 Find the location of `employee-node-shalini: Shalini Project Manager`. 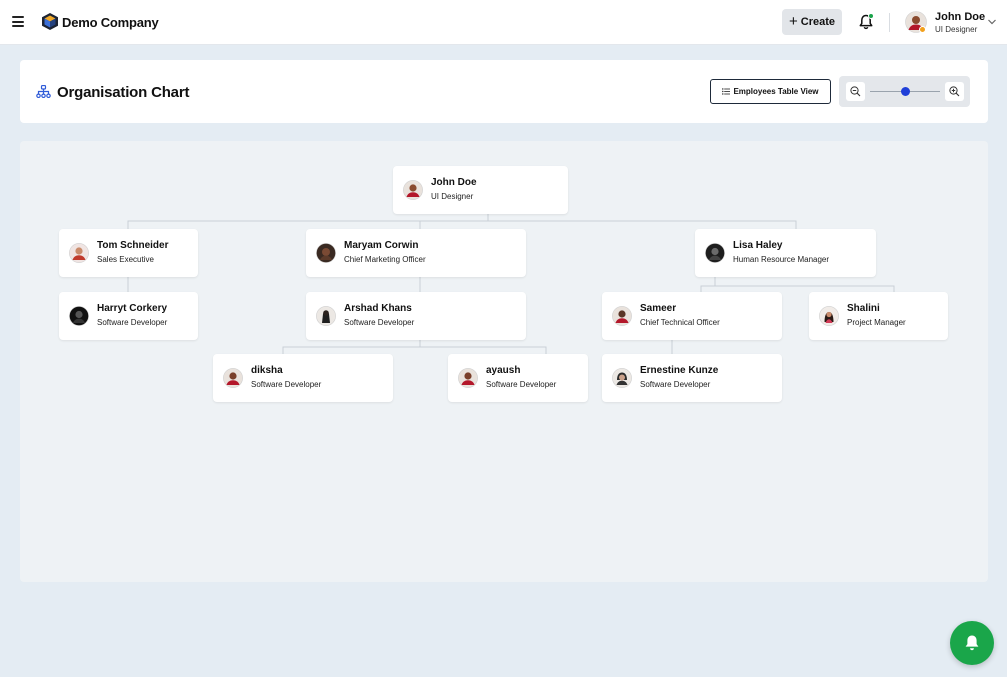

employee-node-shalini: Shalini Project Manager is located at coordinates (878, 316).